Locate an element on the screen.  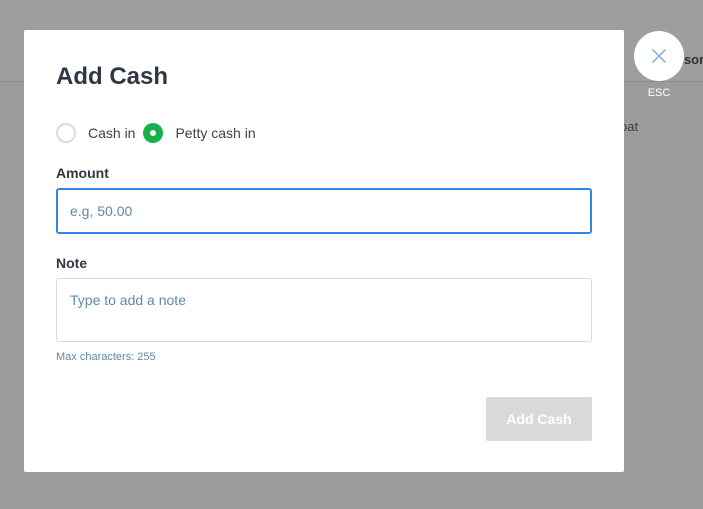
add-cash-button: Add Cash is located at coordinates (539, 419).